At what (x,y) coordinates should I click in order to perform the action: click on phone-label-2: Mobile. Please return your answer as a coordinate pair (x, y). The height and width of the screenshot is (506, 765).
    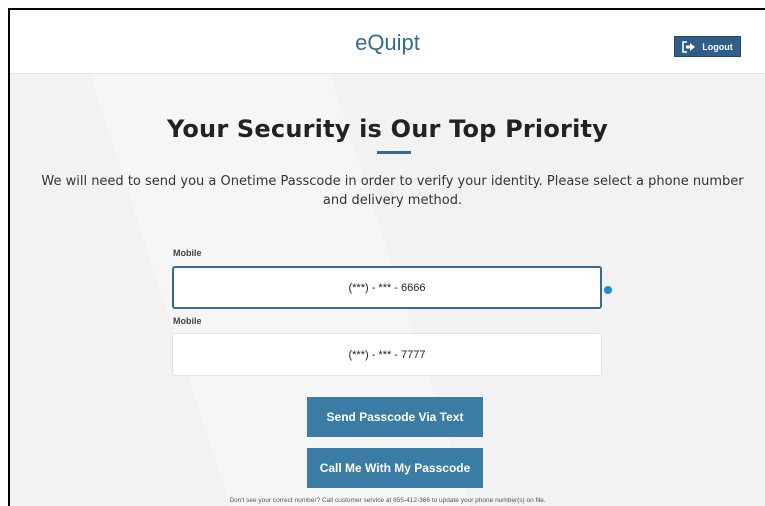
    Looking at the image, I should click on (187, 321).